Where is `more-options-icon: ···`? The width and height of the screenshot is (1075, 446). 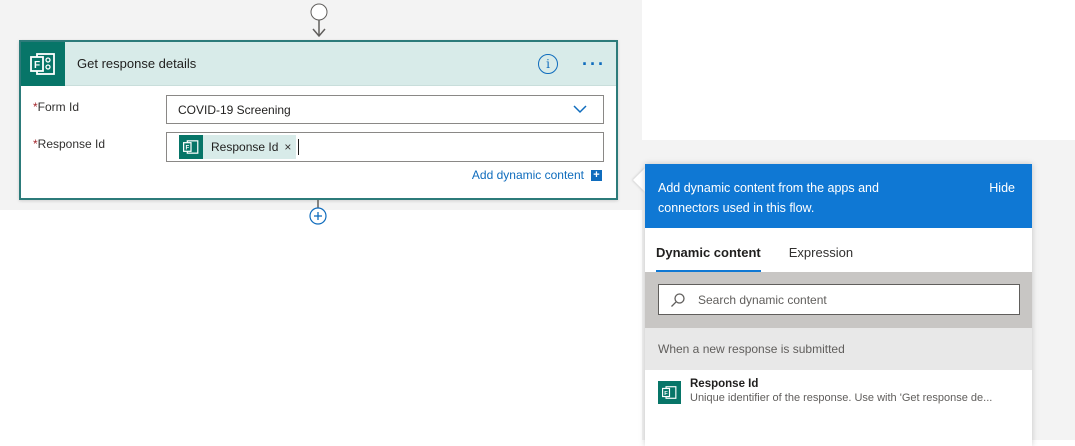
more-options-icon: ··· is located at coordinates (594, 64).